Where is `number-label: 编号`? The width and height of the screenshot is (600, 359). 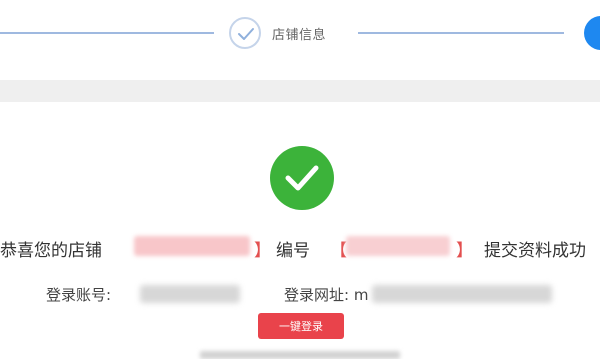
number-label: 编号 is located at coordinates (293, 251).